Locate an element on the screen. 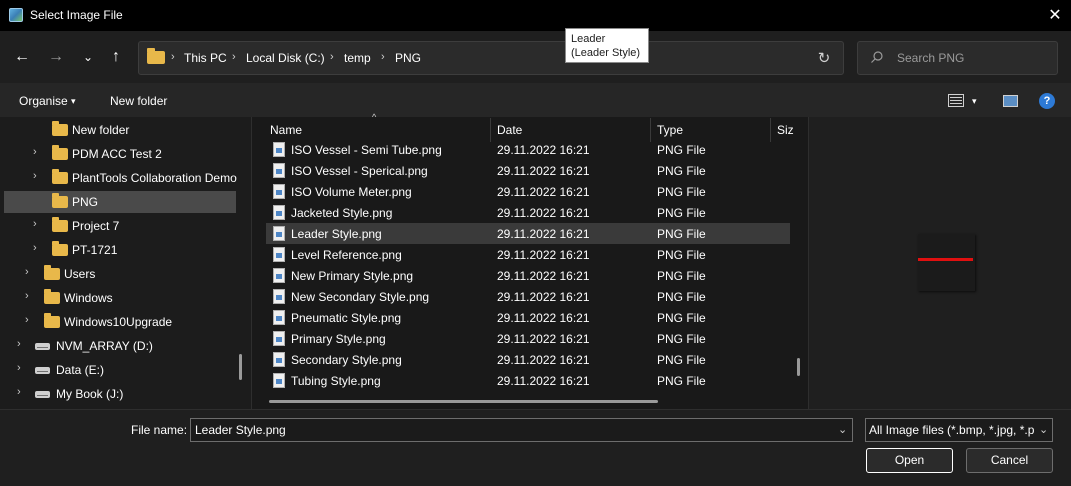  organise-button: Organise is located at coordinates (43, 101).